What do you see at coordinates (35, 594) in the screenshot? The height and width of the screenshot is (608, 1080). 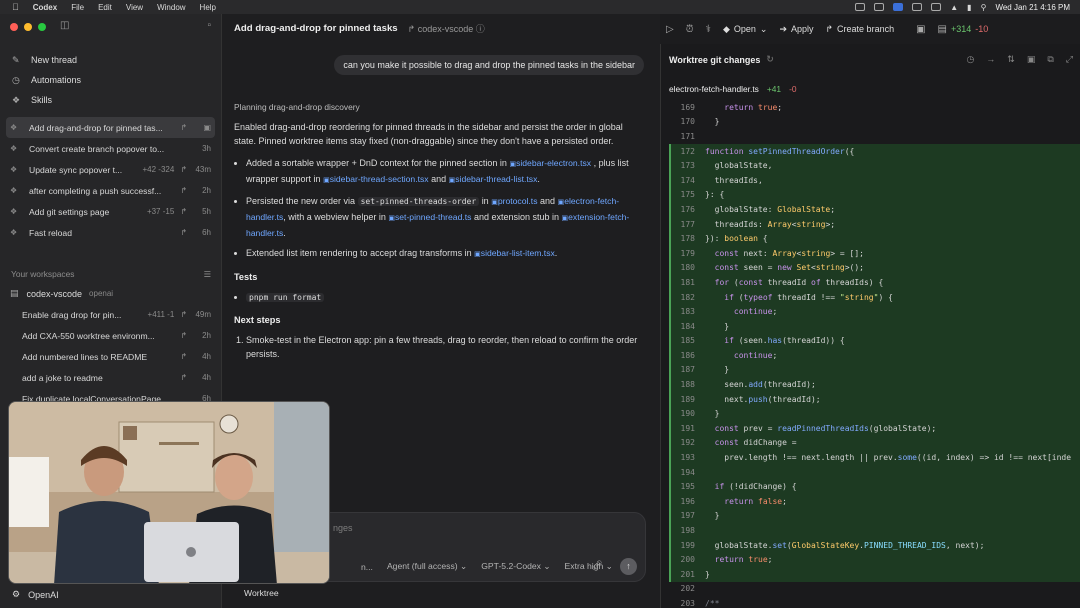 I see `sidebar-footer: ⚙ OpenAI` at bounding box center [35, 594].